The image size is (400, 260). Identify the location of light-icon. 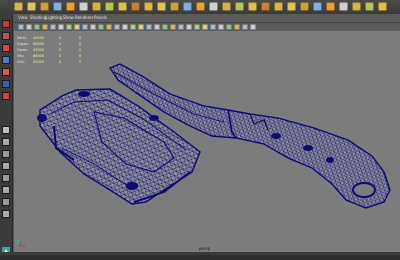
(187, 6).